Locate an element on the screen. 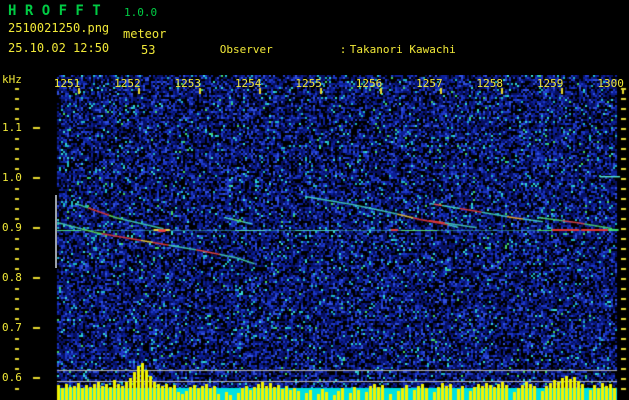 This screenshot has width=629, height=400. date-time: 25.10.02 12:50 is located at coordinates (59, 48).